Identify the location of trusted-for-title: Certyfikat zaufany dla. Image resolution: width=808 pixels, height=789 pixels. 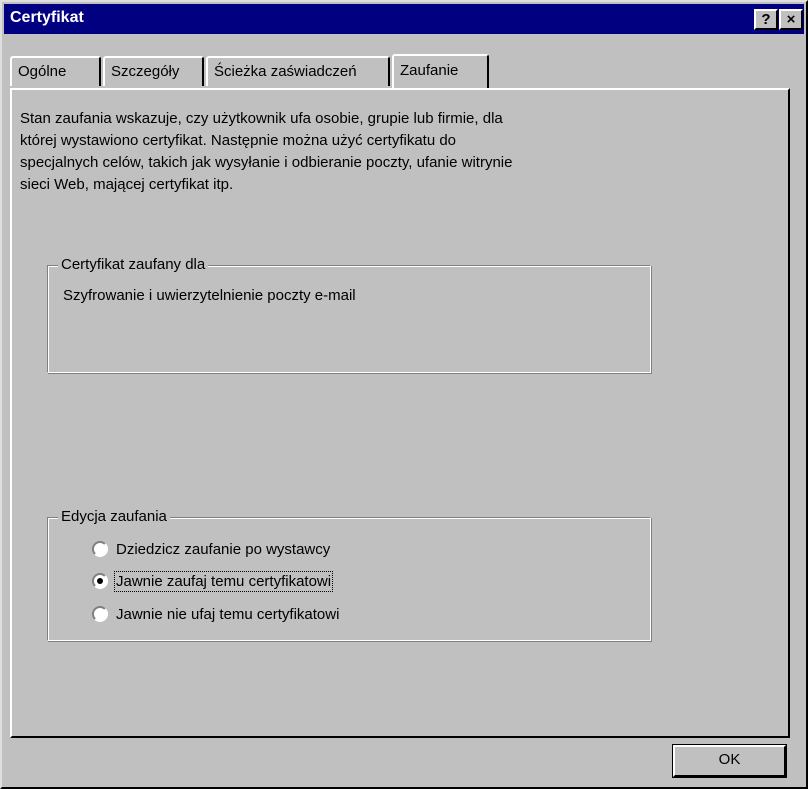
(133, 264).